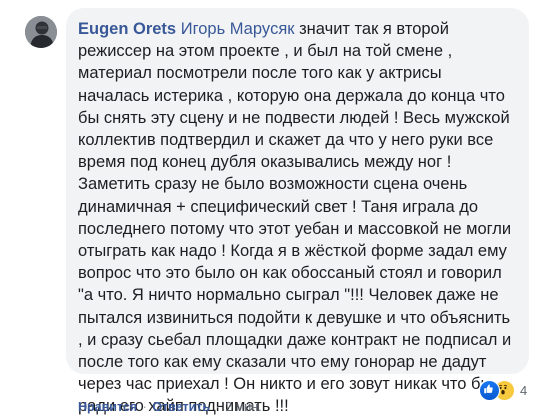 The height and width of the screenshot is (420, 549). Describe the element at coordinates (107, 407) in the screenshot. I see `like-button: Нравится` at that location.